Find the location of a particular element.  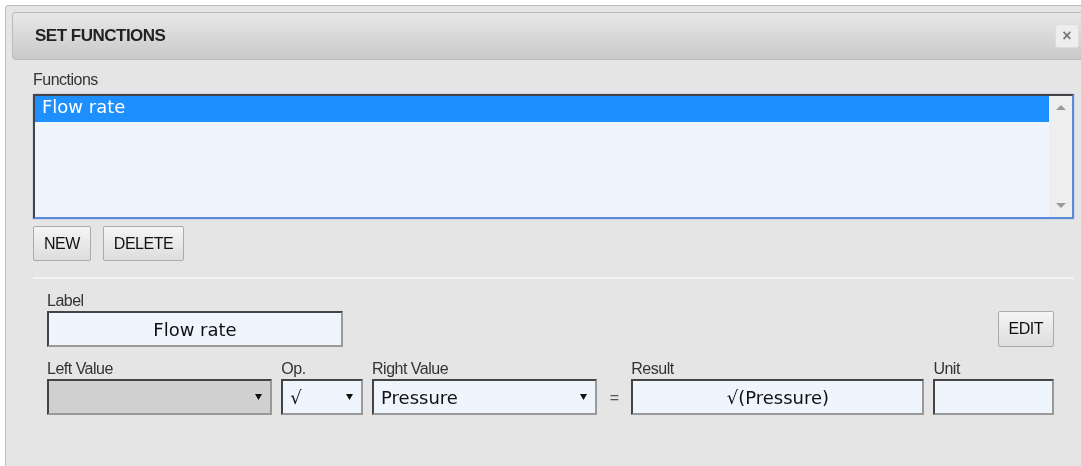

text-field: √(Pressure) is located at coordinates (778, 397).